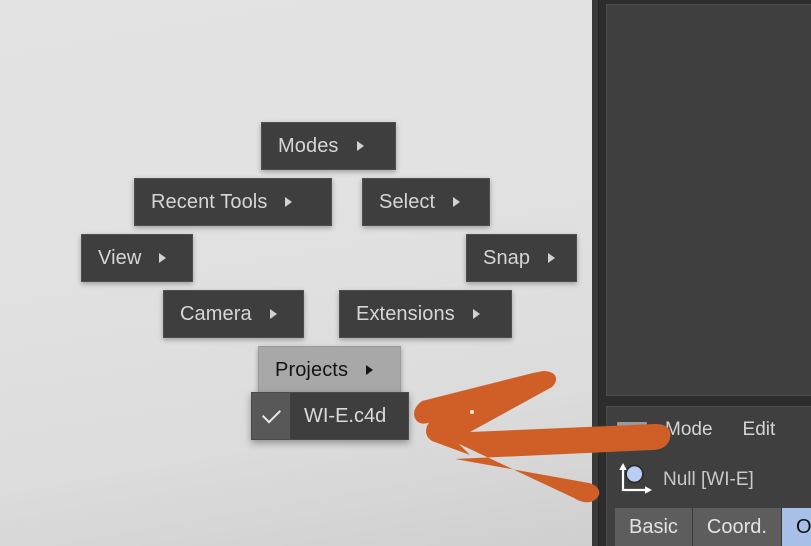 Image resolution: width=811 pixels, height=546 pixels. I want to click on check-icon, so click(271, 416).